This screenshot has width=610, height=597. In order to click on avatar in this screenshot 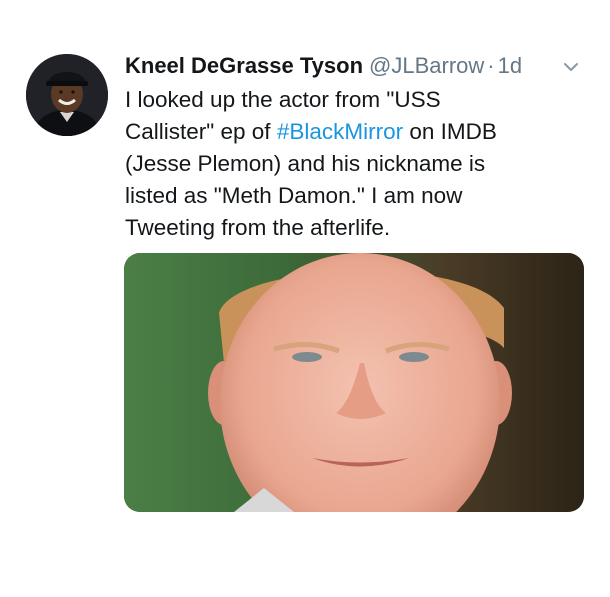, I will do `click(67, 95)`.